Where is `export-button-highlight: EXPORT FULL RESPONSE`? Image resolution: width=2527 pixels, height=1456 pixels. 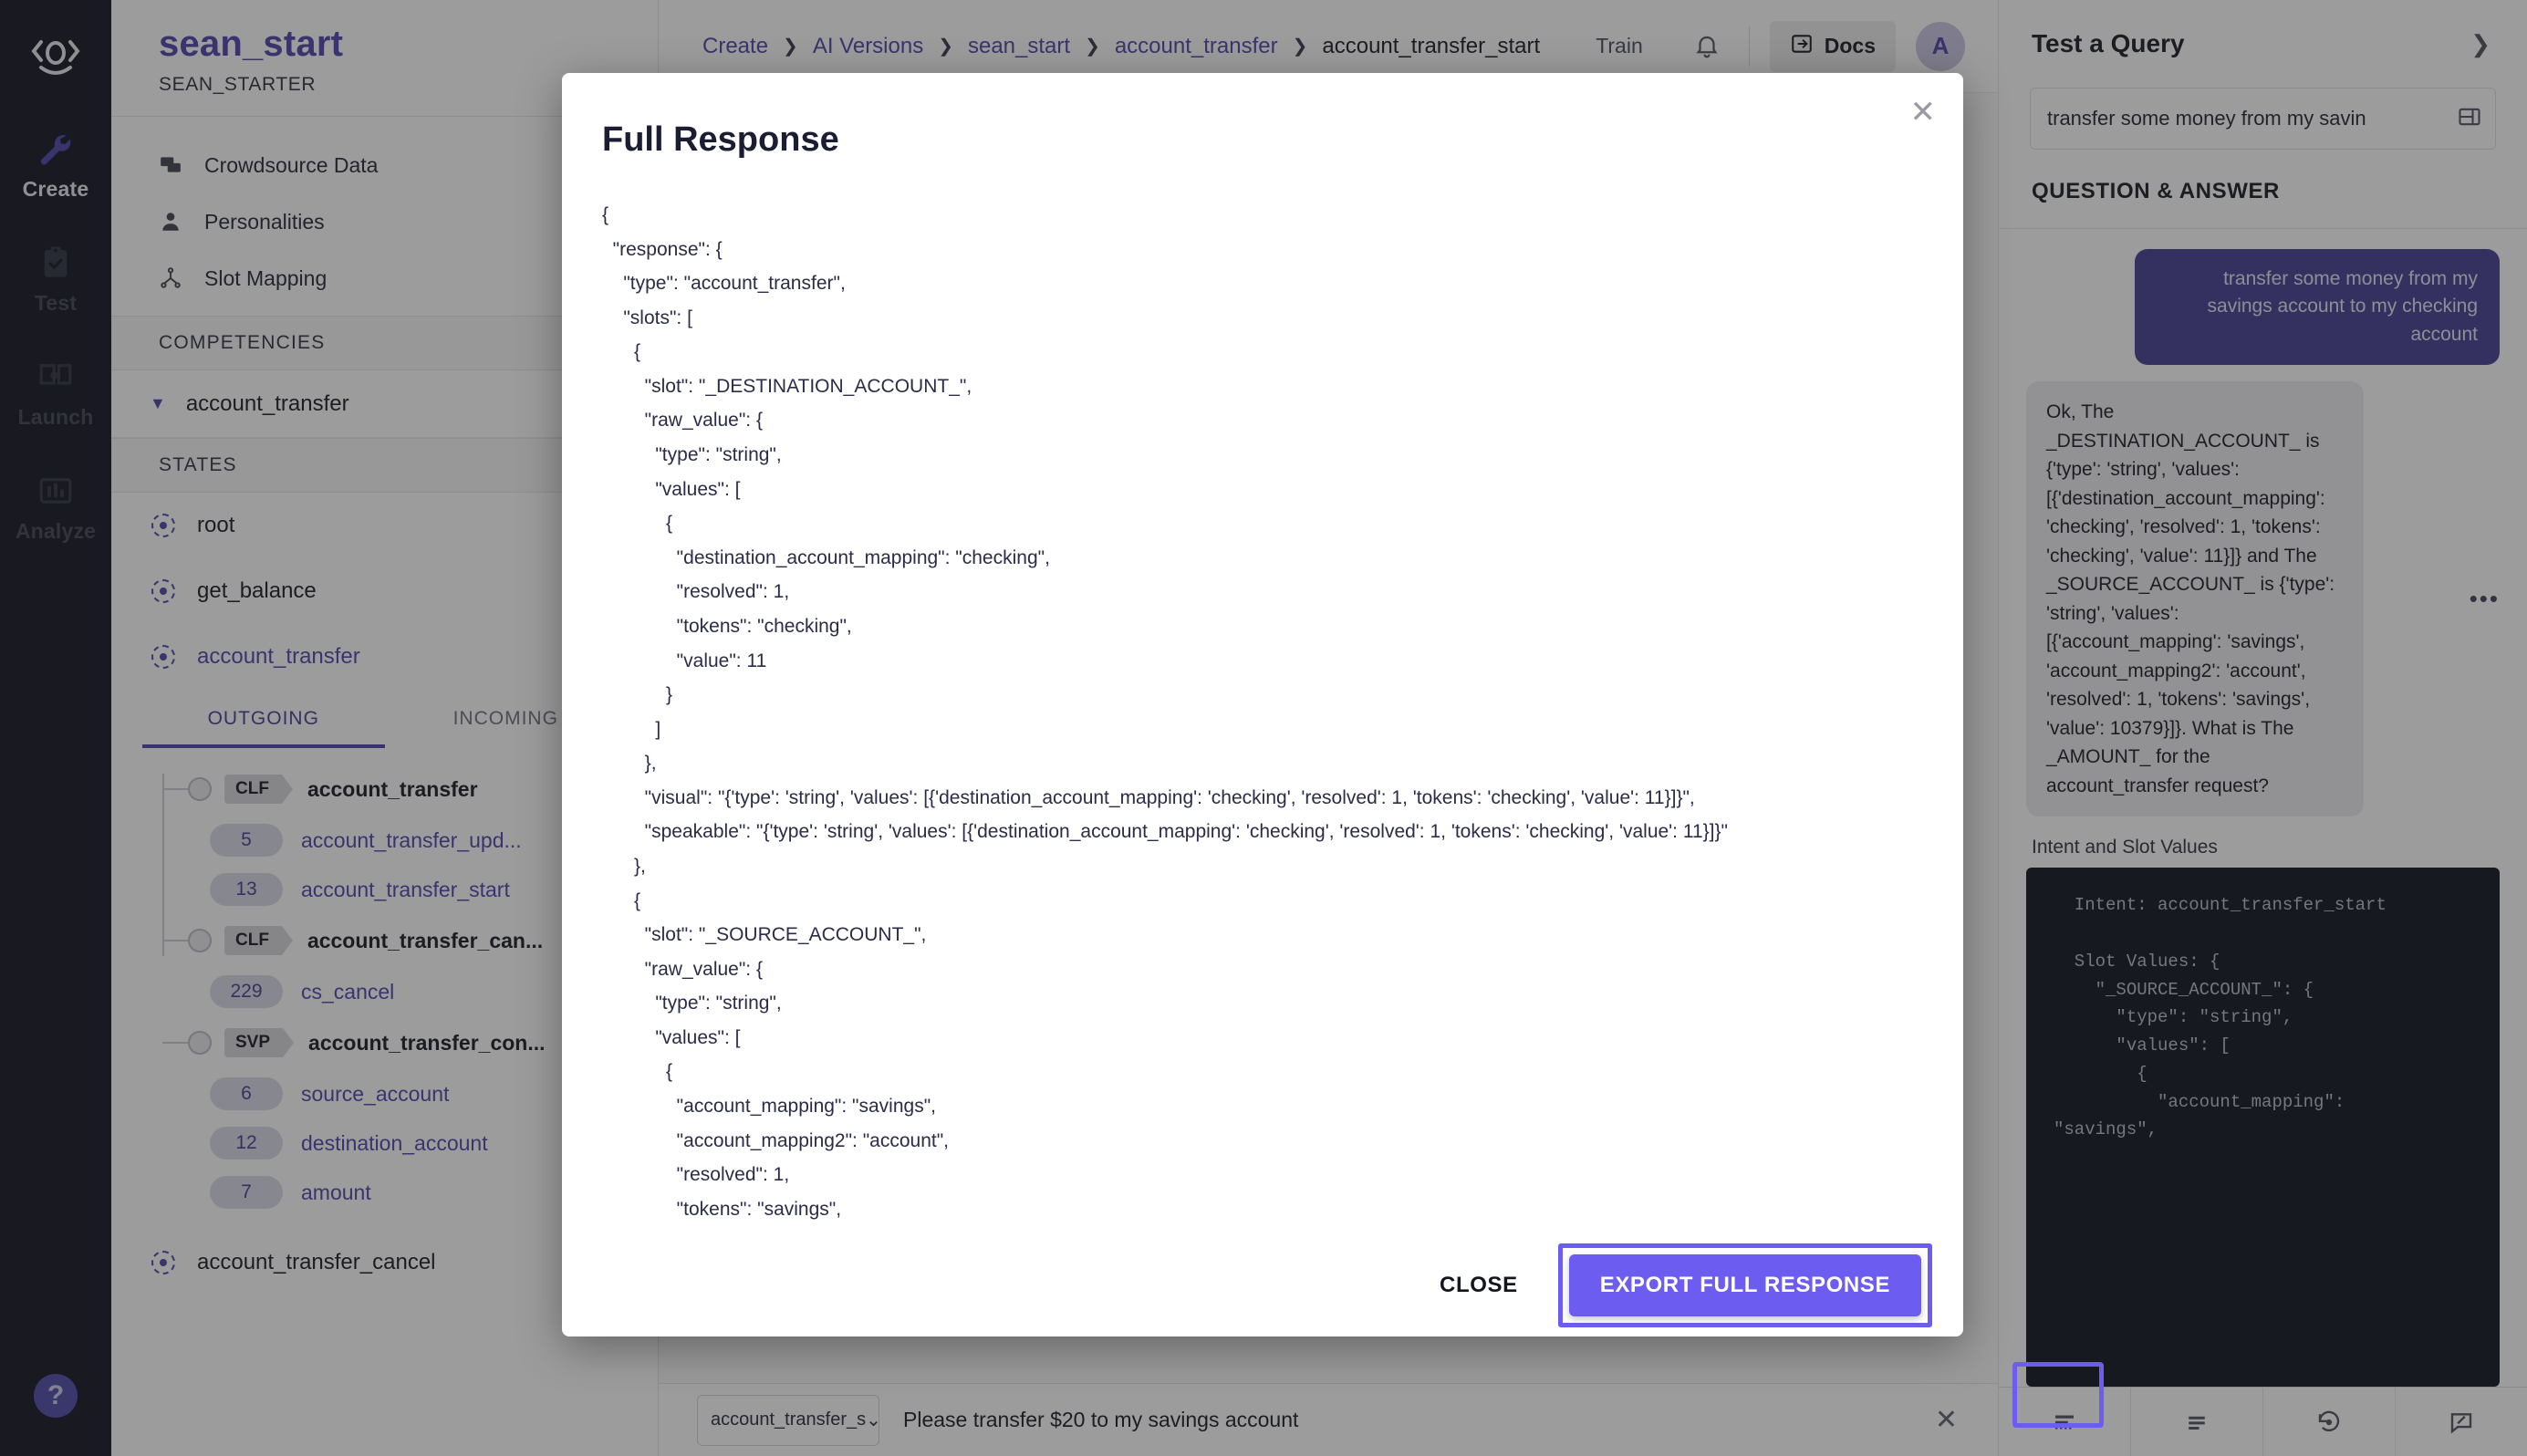 export-button-highlight: EXPORT FULL RESPONSE is located at coordinates (1745, 1285).